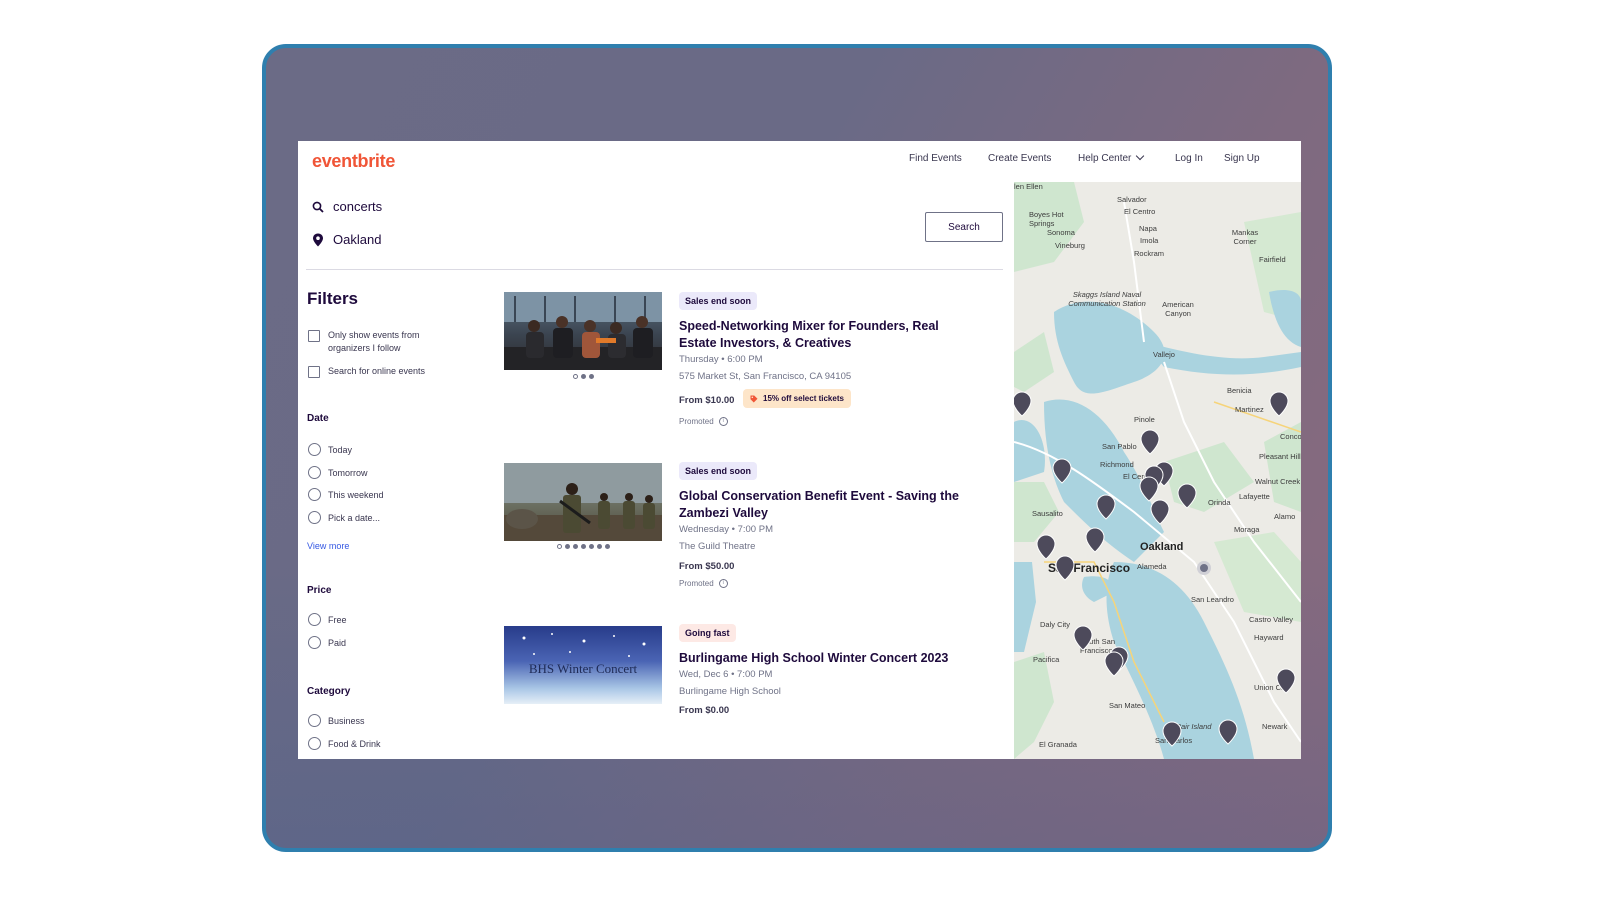 The width and height of the screenshot is (1598, 899). I want to click on eventbrite-logo: eventbrite, so click(353, 161).